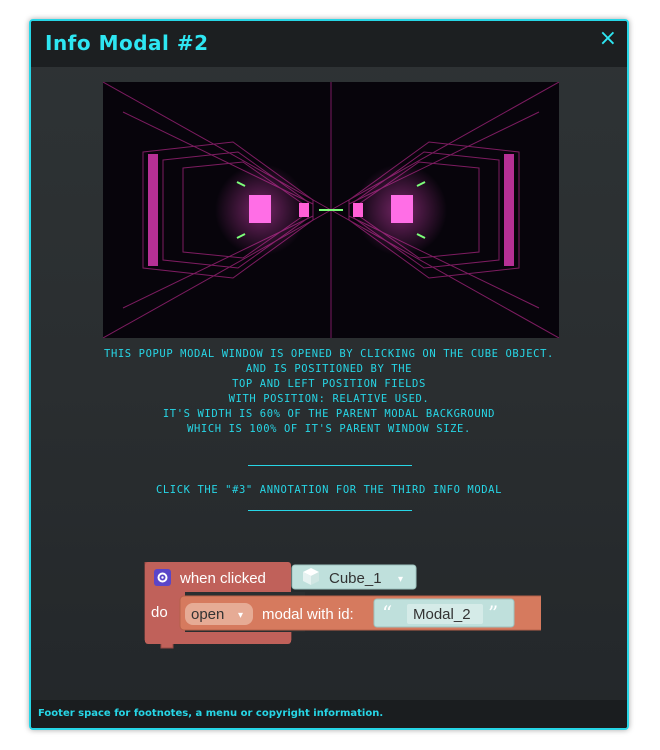 The height and width of the screenshot is (750, 660). I want to click on event-label: when clicked, so click(222, 578).